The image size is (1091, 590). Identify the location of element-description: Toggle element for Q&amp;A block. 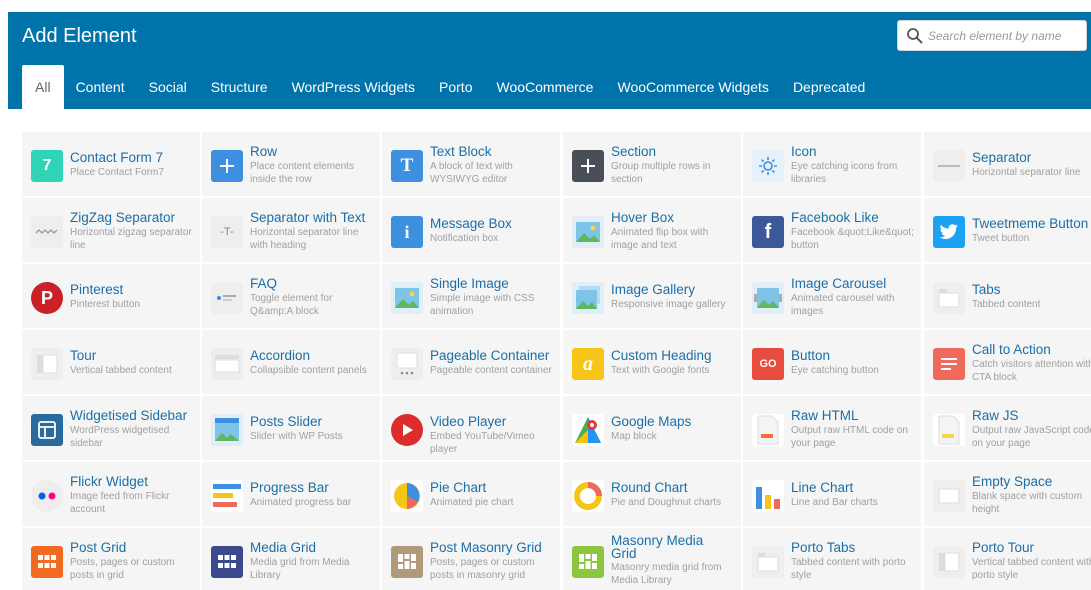
(291, 305).